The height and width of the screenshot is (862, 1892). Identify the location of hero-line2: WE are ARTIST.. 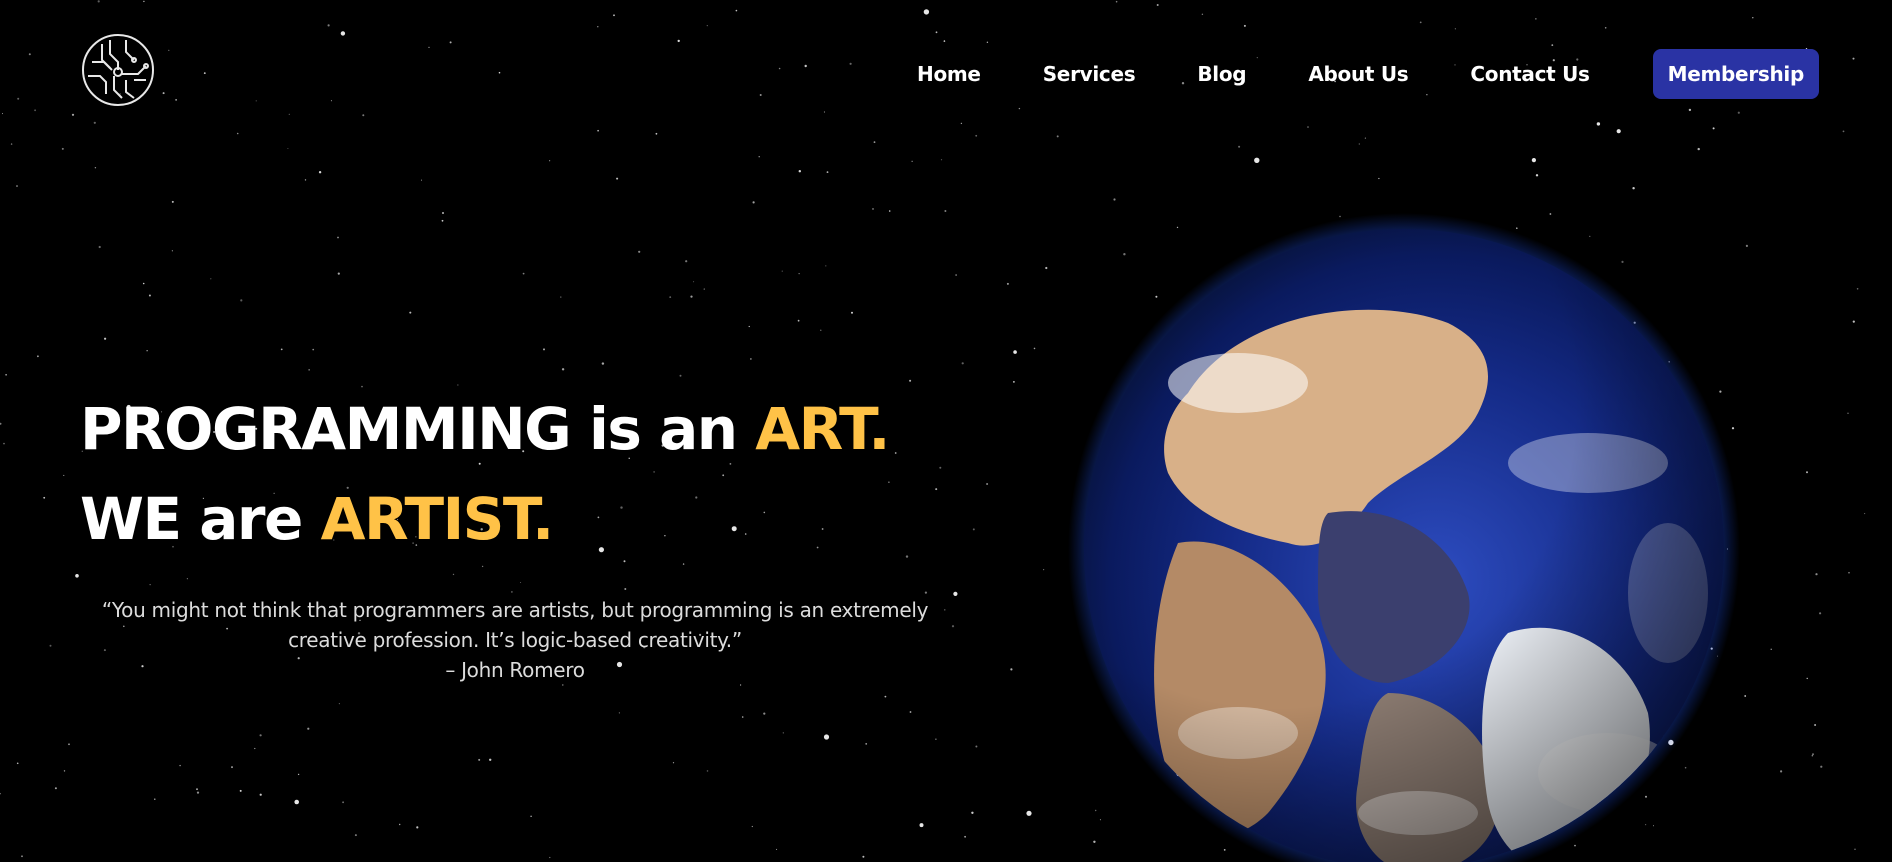
(317, 519).